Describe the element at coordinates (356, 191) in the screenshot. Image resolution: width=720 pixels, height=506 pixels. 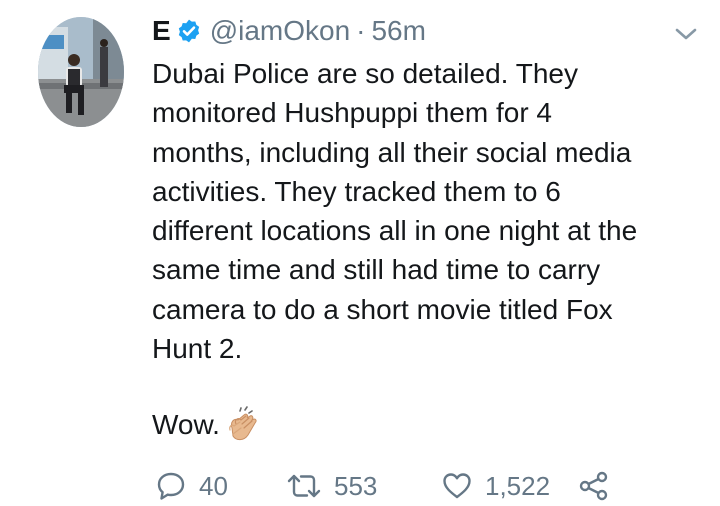
I see `tweet-text-line: activities. They tracked them to 6` at that location.